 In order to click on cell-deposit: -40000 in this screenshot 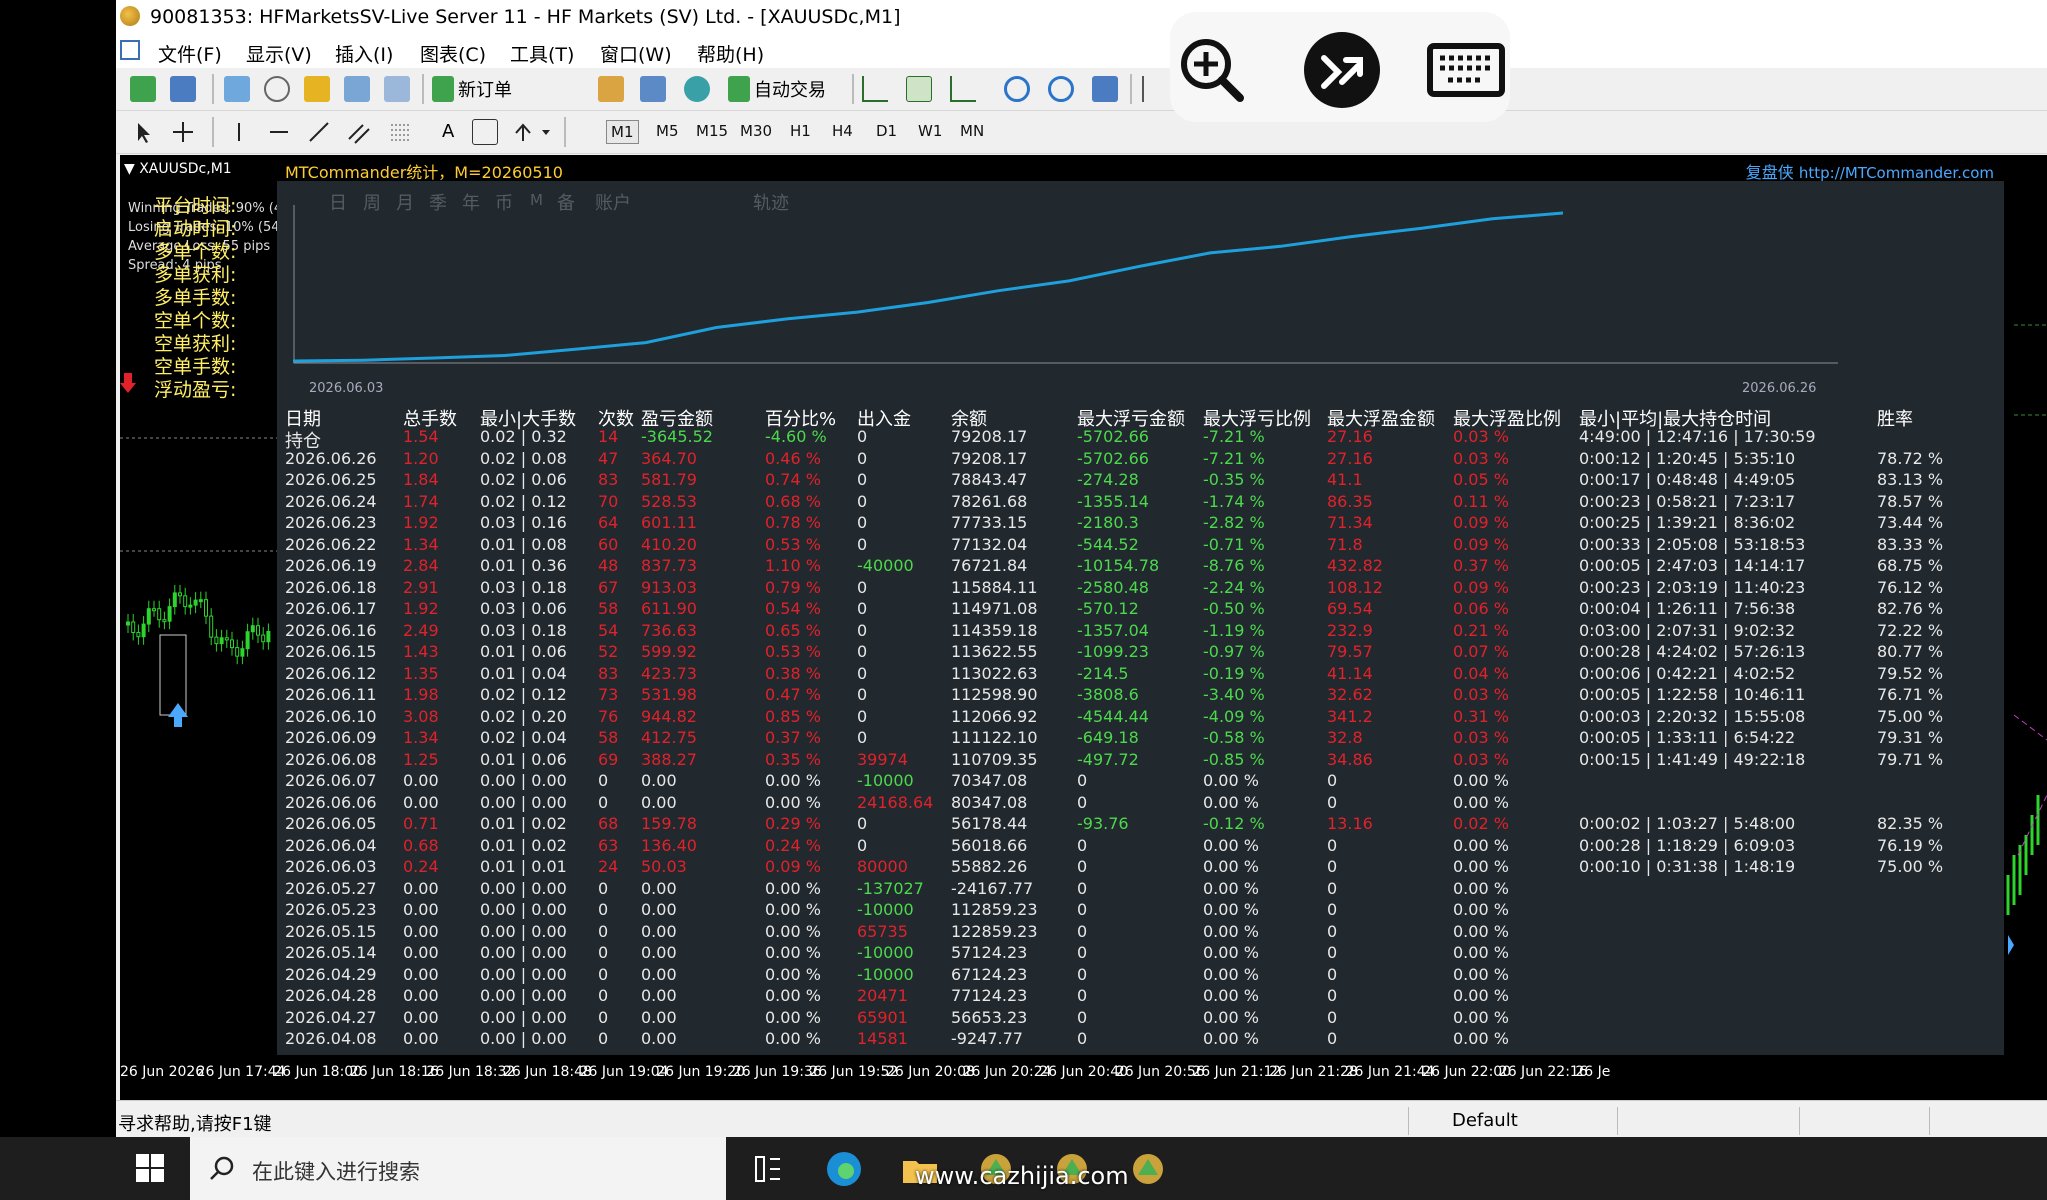, I will do `click(885, 565)`.